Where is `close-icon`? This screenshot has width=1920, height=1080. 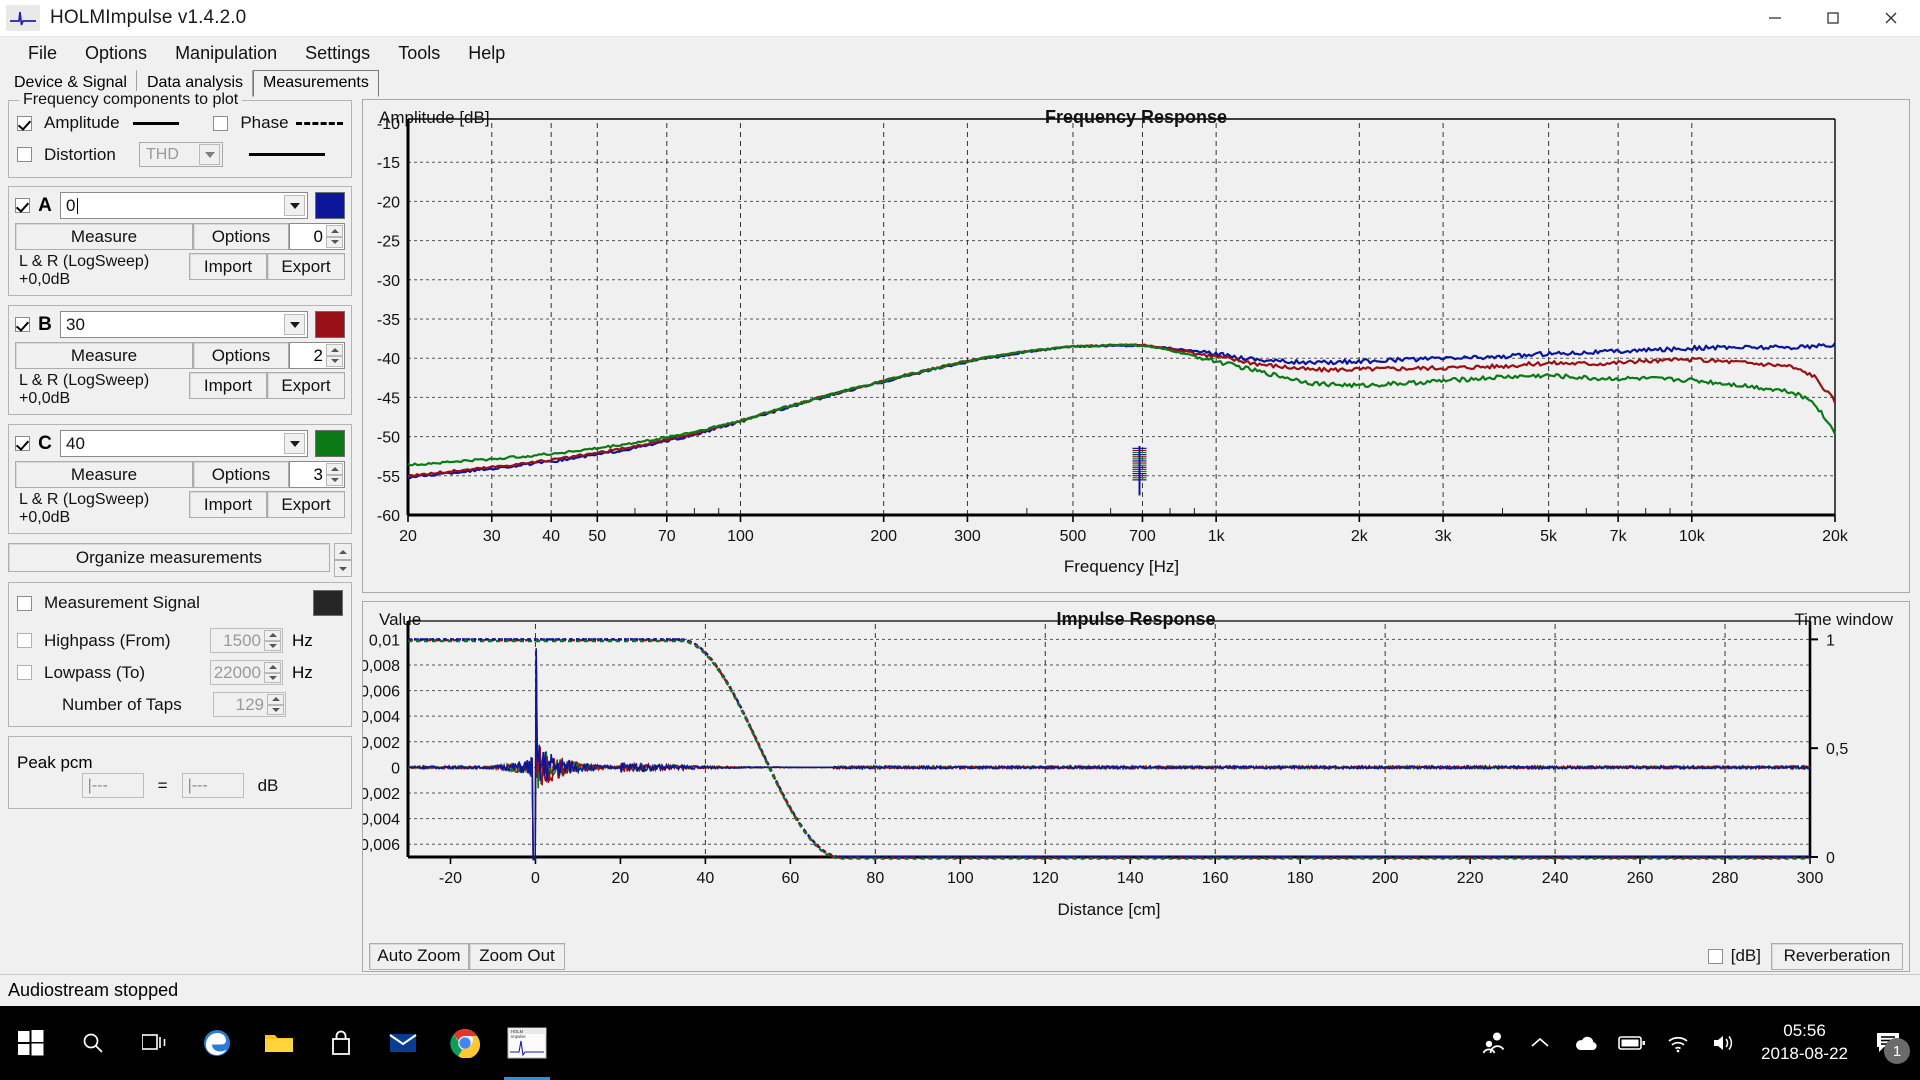
close-icon is located at coordinates (1891, 18).